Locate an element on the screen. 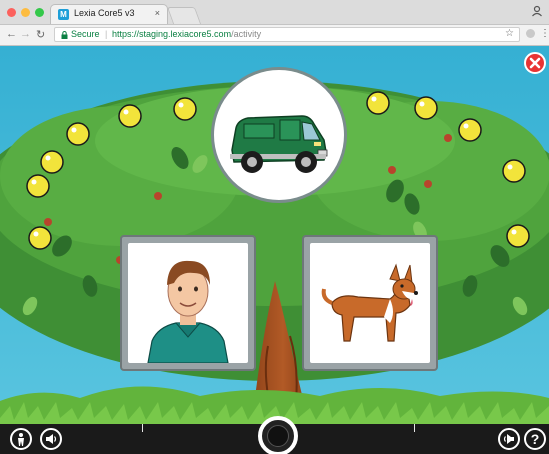 Image resolution: width=549 pixels, height=454 pixels. choice-card-dog is located at coordinates (370, 303).